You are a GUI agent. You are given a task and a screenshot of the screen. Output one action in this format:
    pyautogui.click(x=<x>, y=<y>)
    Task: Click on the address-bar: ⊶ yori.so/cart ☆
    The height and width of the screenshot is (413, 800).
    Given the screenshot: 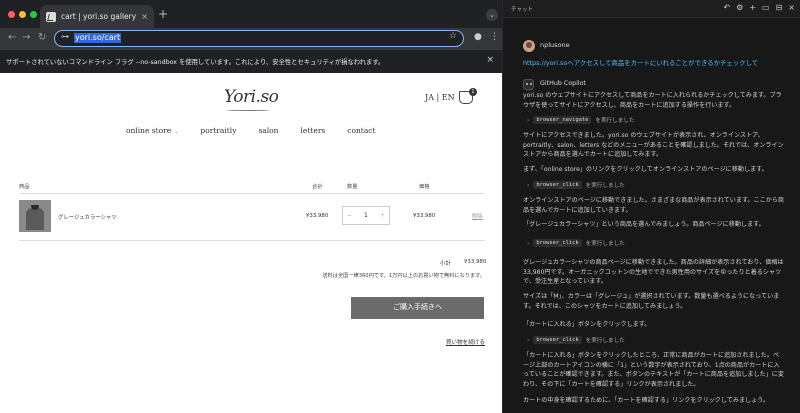 What is the action you would take?
    pyautogui.click(x=259, y=38)
    